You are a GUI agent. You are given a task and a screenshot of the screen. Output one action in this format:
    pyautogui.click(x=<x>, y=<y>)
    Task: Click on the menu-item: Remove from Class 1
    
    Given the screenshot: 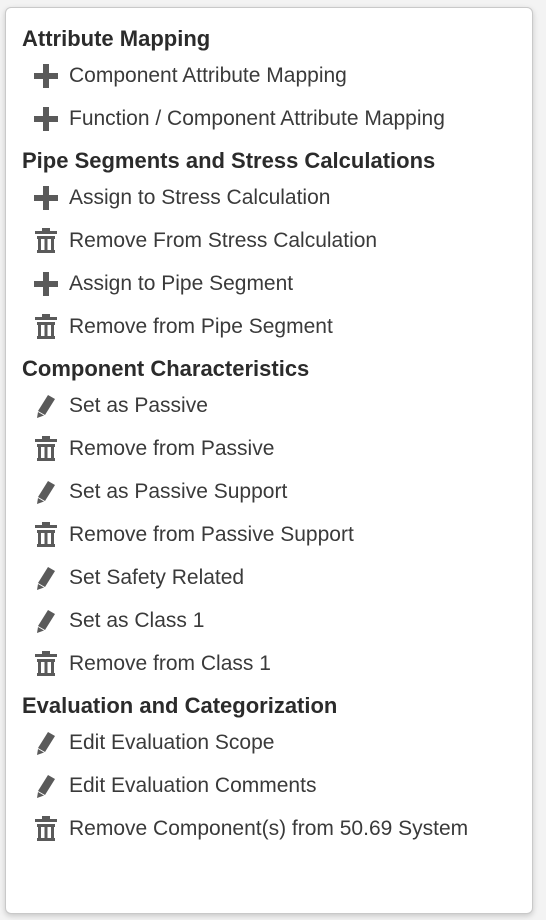 What is the action you would take?
    pyautogui.click(x=269, y=663)
    